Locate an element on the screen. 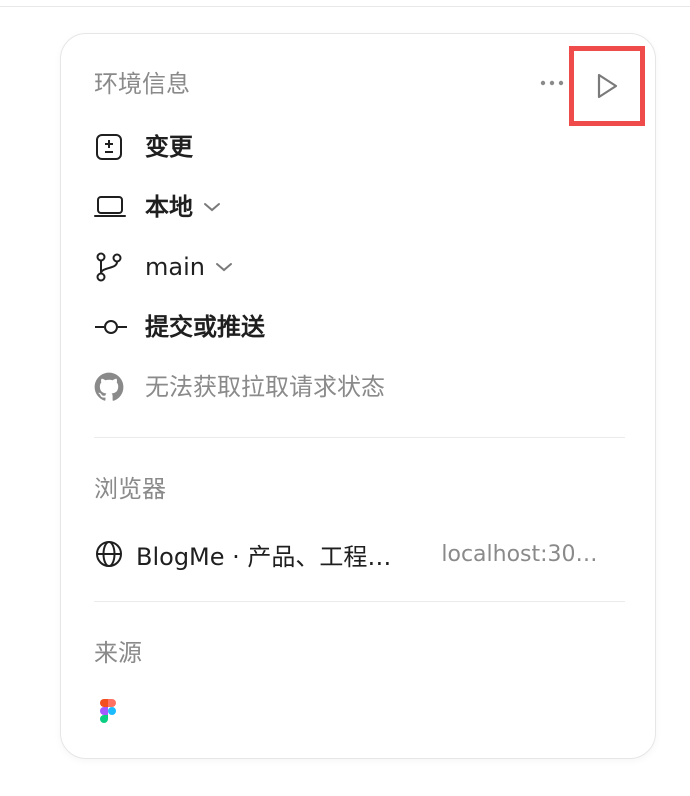  laptop-icon is located at coordinates (112, 207).